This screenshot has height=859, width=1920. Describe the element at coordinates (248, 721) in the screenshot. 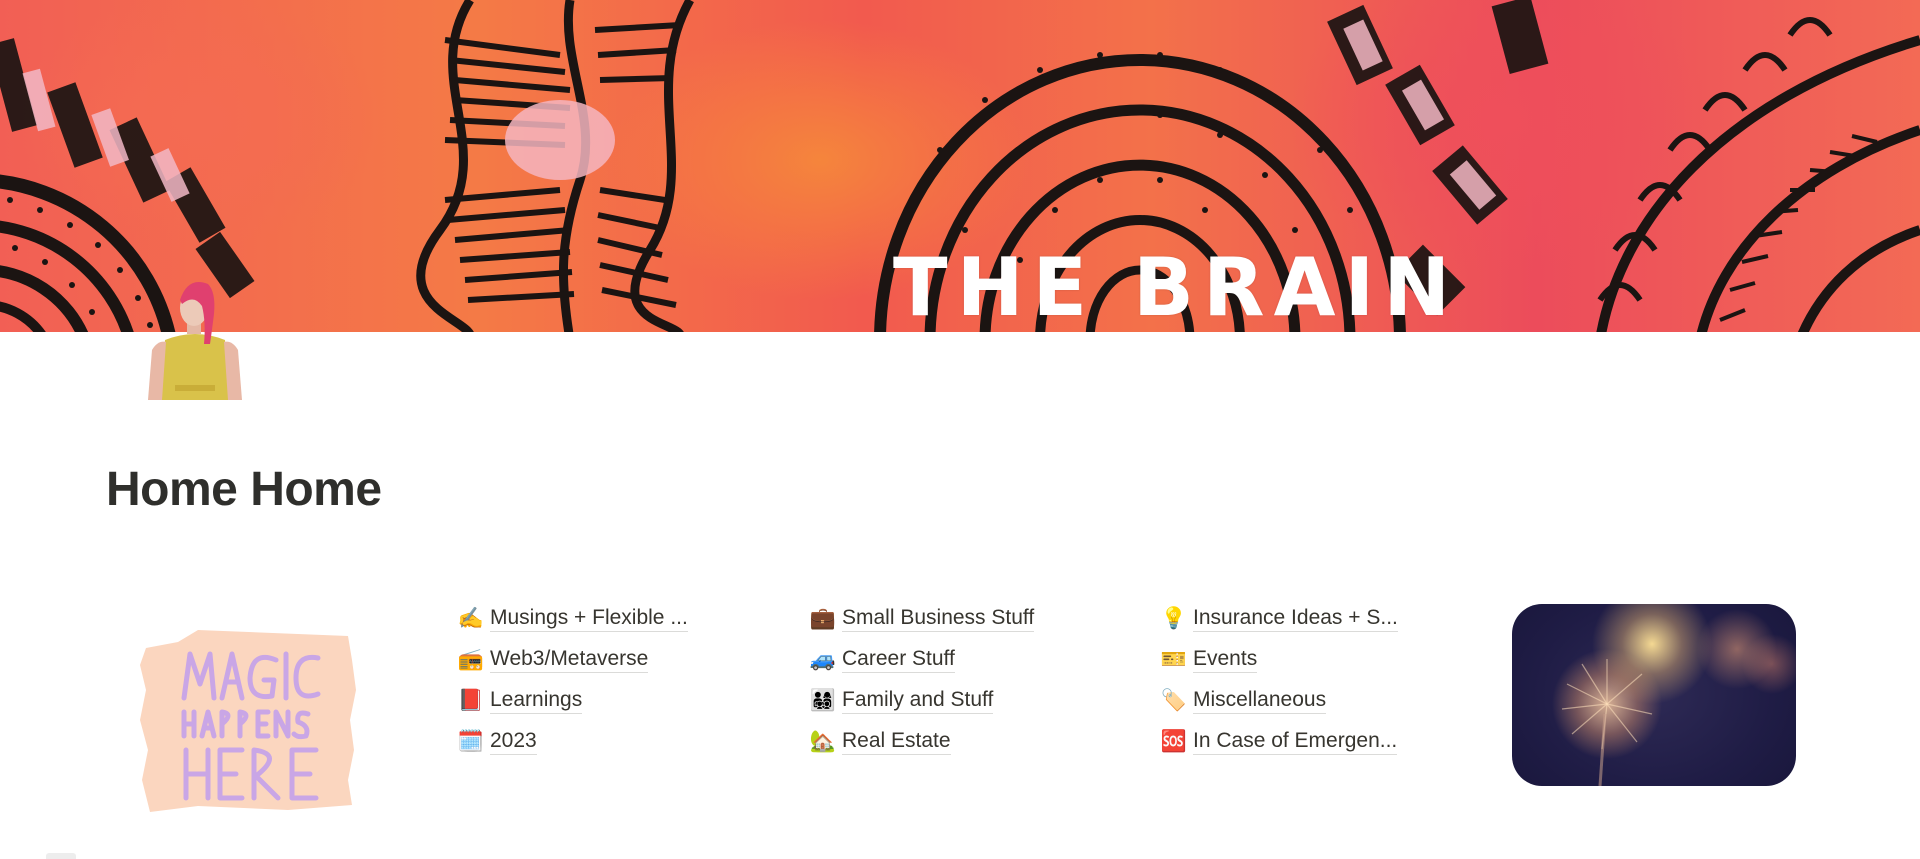

I see `magic-happens-here-illustration` at that location.